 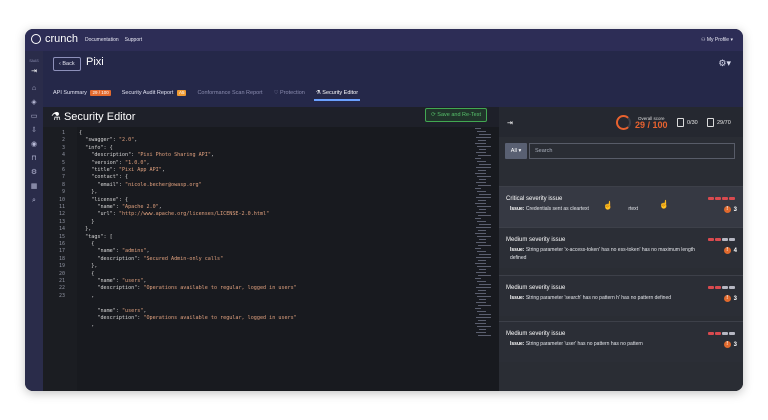 I want to click on meter-value: 29/70, so click(x=724, y=122).